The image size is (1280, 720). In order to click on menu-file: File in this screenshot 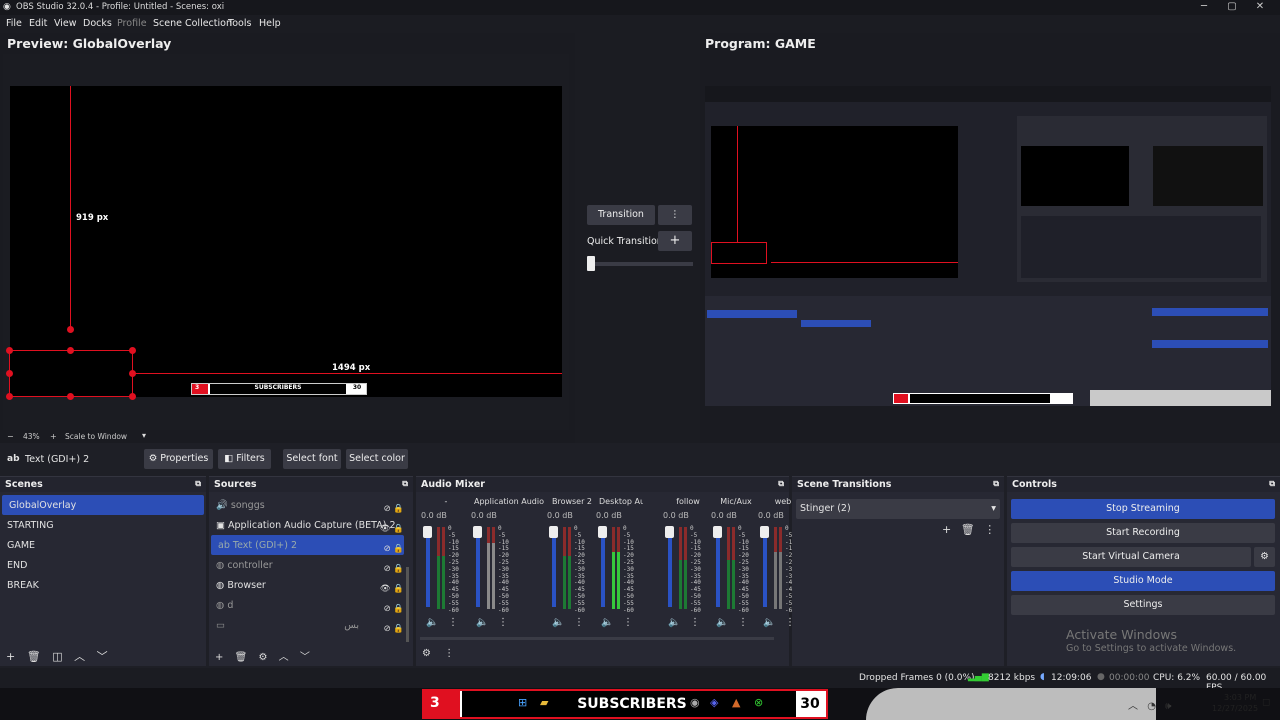, I will do `click(14, 23)`.